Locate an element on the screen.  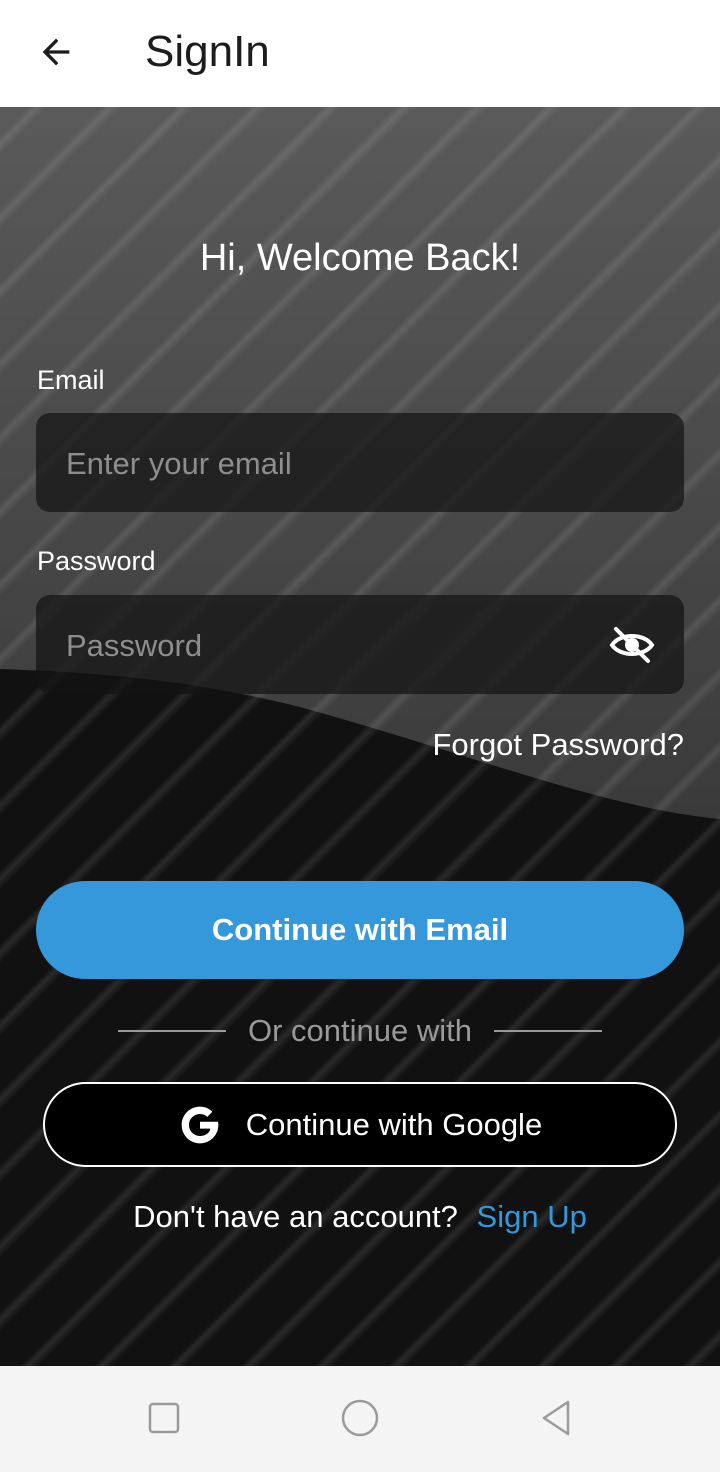
eye-off-icon is located at coordinates (632, 645).